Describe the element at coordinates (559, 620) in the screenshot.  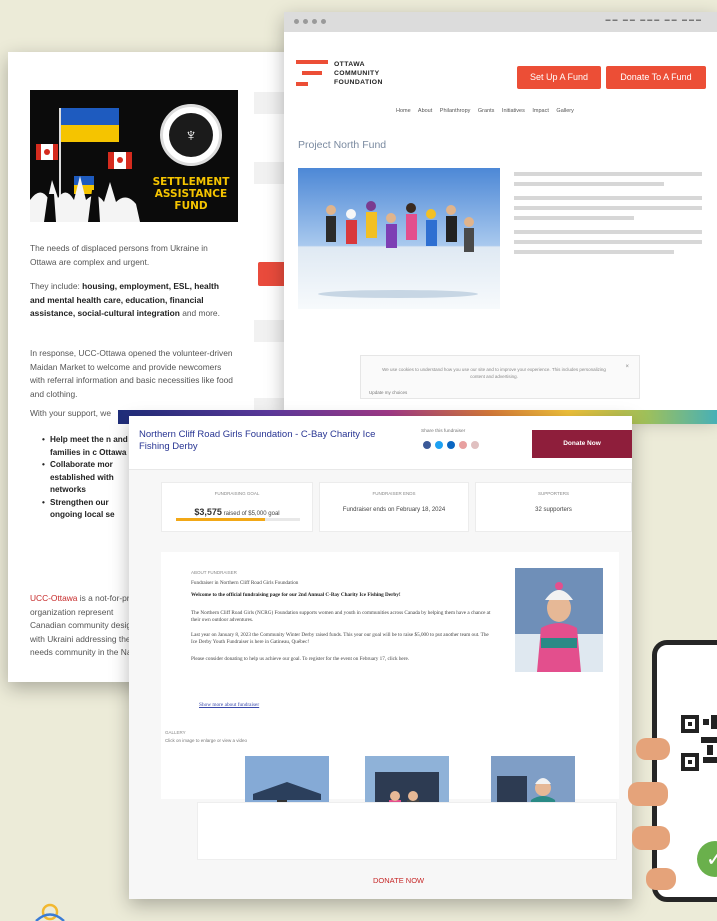
I see `fundraiser-portrait-photo` at that location.